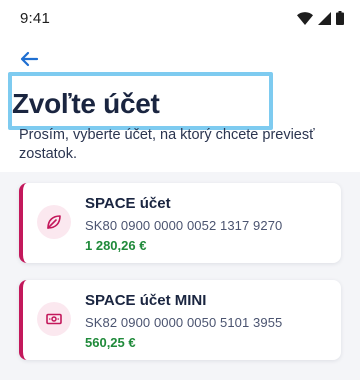 The height and width of the screenshot is (380, 360). I want to click on status-icons, so click(320, 18).